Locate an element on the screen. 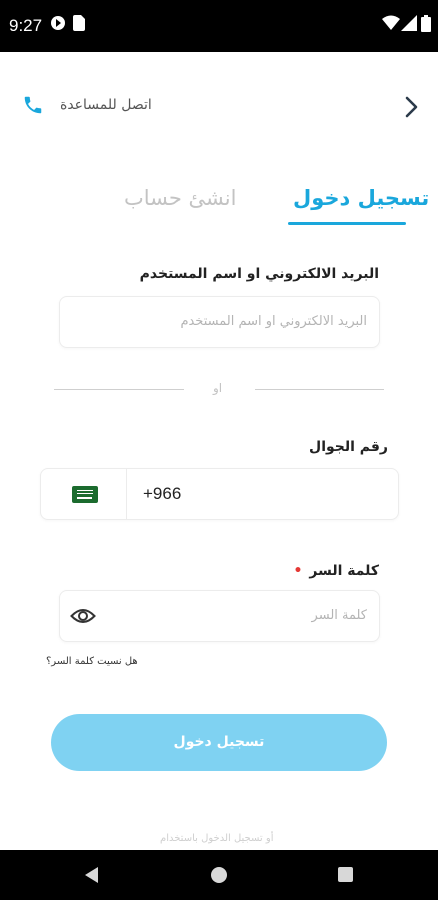 The image size is (438, 900). email-field: البريد الالكتروني او اسم المستخدم is located at coordinates (219, 322).